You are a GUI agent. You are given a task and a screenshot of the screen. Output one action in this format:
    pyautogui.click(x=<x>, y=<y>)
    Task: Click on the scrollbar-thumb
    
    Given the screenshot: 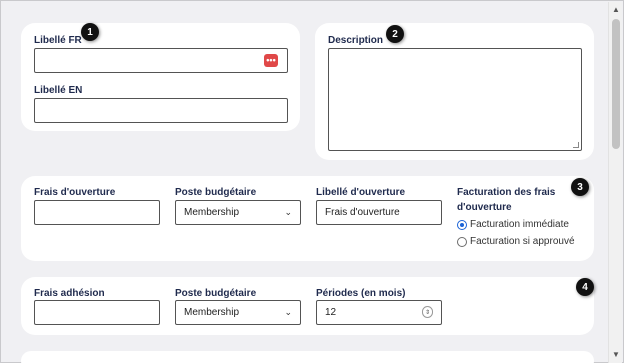 What is the action you would take?
    pyautogui.click(x=616, y=84)
    